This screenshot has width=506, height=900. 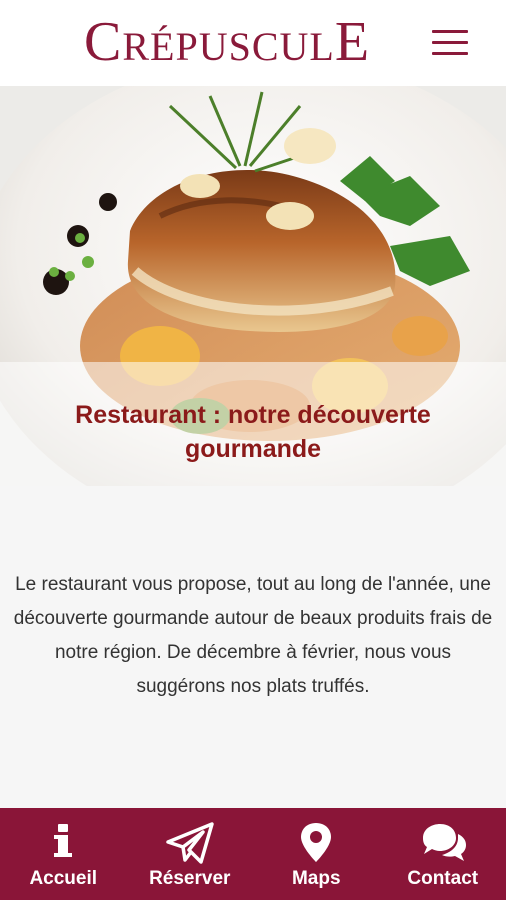 I want to click on logo-letters-middle: RÉPUSCUL, so click(x=228, y=46).